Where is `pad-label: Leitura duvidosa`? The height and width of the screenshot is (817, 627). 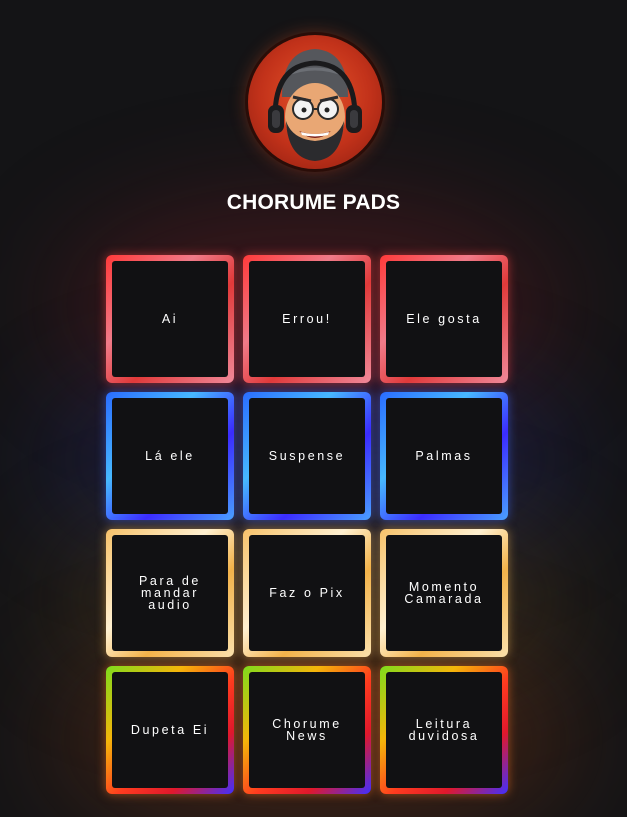
pad-label: Leitura duvidosa is located at coordinates (444, 730).